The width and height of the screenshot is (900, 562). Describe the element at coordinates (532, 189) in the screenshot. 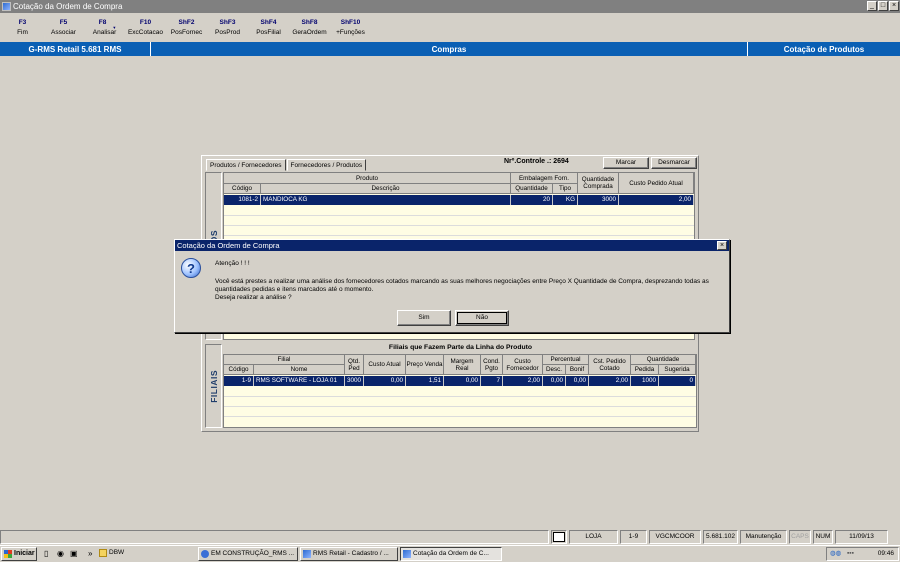

I see `header-quantidade: Quantidade` at that location.